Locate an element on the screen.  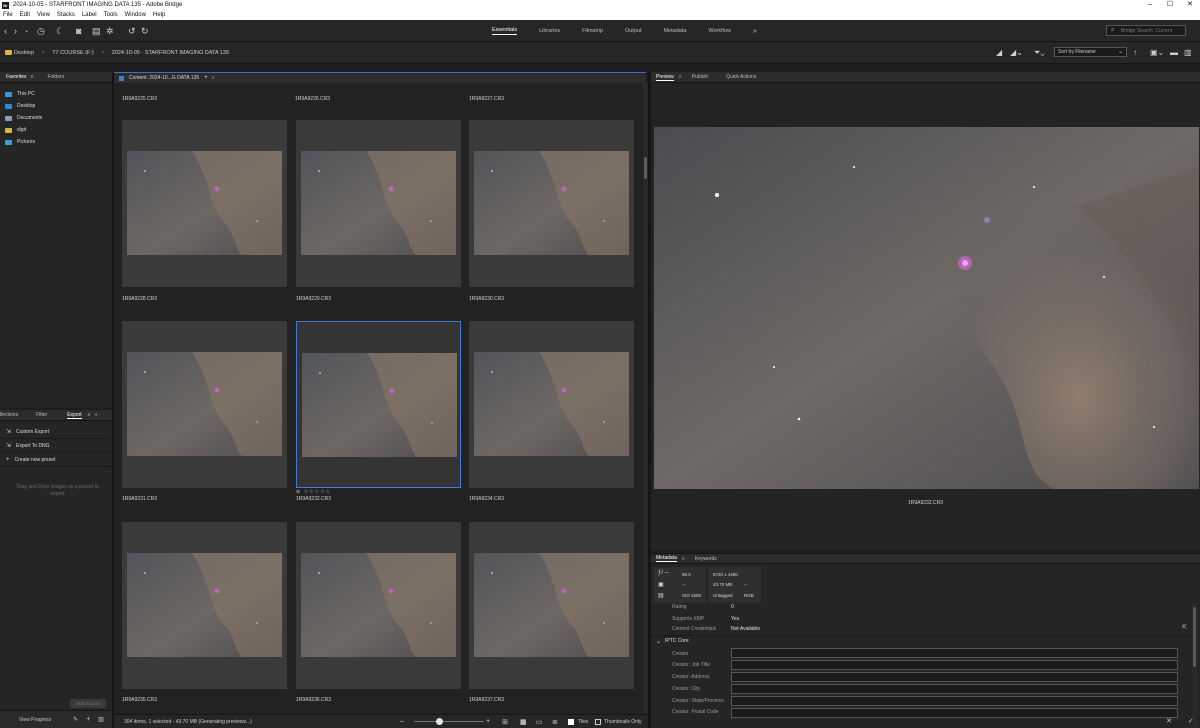
favorite-pictures: Pictures is located at coordinates (23, 142).